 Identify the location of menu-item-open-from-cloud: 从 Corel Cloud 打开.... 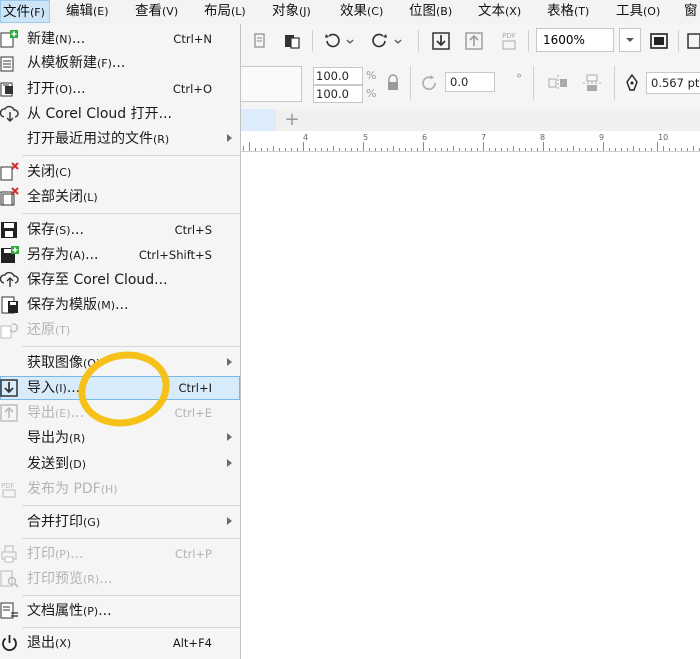
(120, 114).